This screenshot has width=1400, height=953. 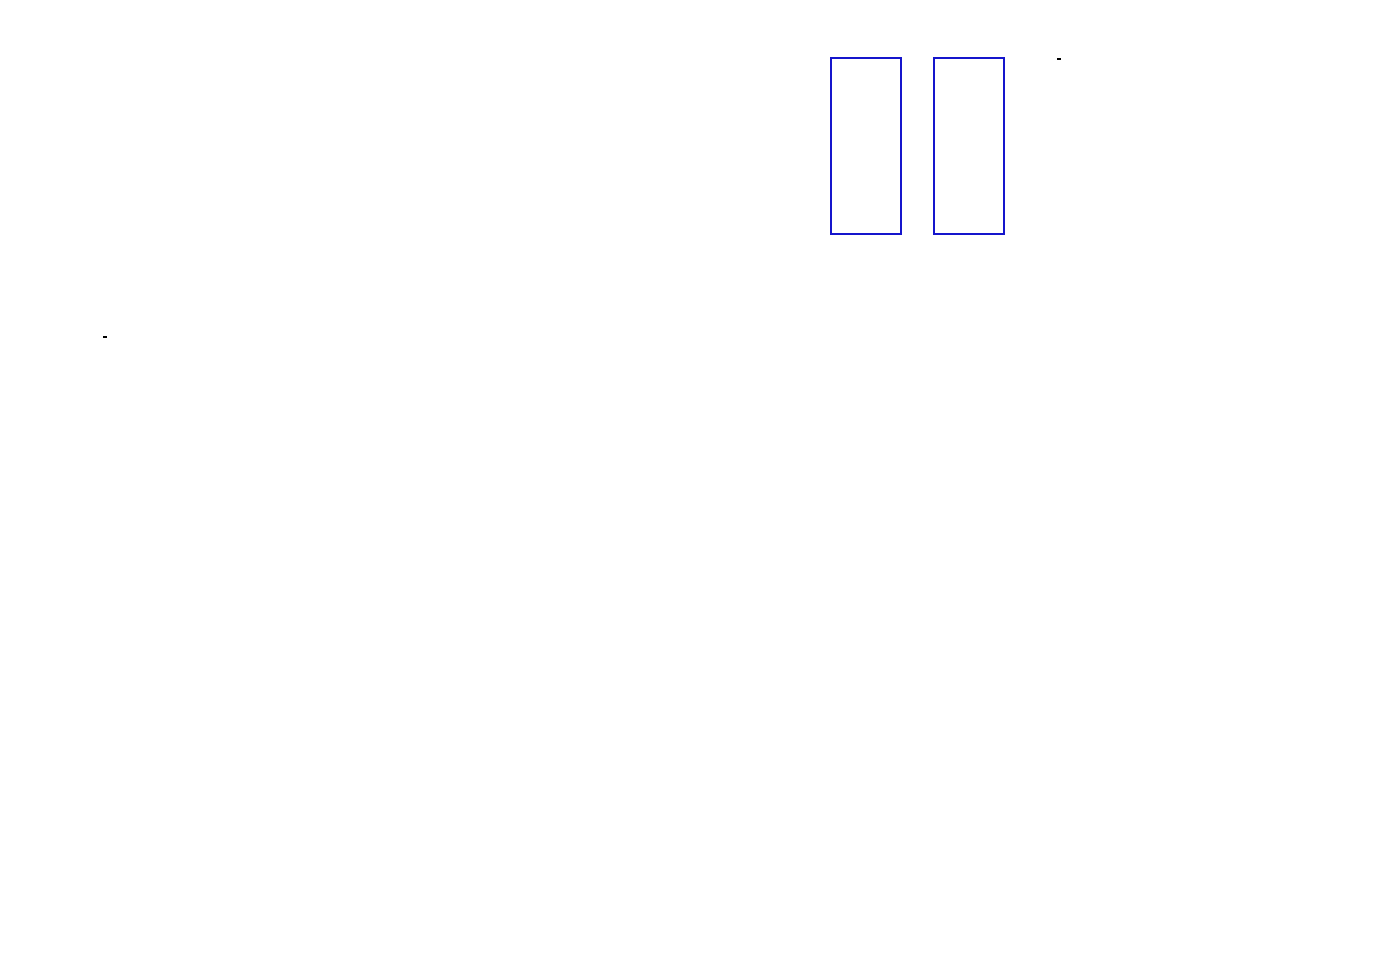 What do you see at coordinates (969, 146) in the screenshot?
I see `clean-image-frame` at bounding box center [969, 146].